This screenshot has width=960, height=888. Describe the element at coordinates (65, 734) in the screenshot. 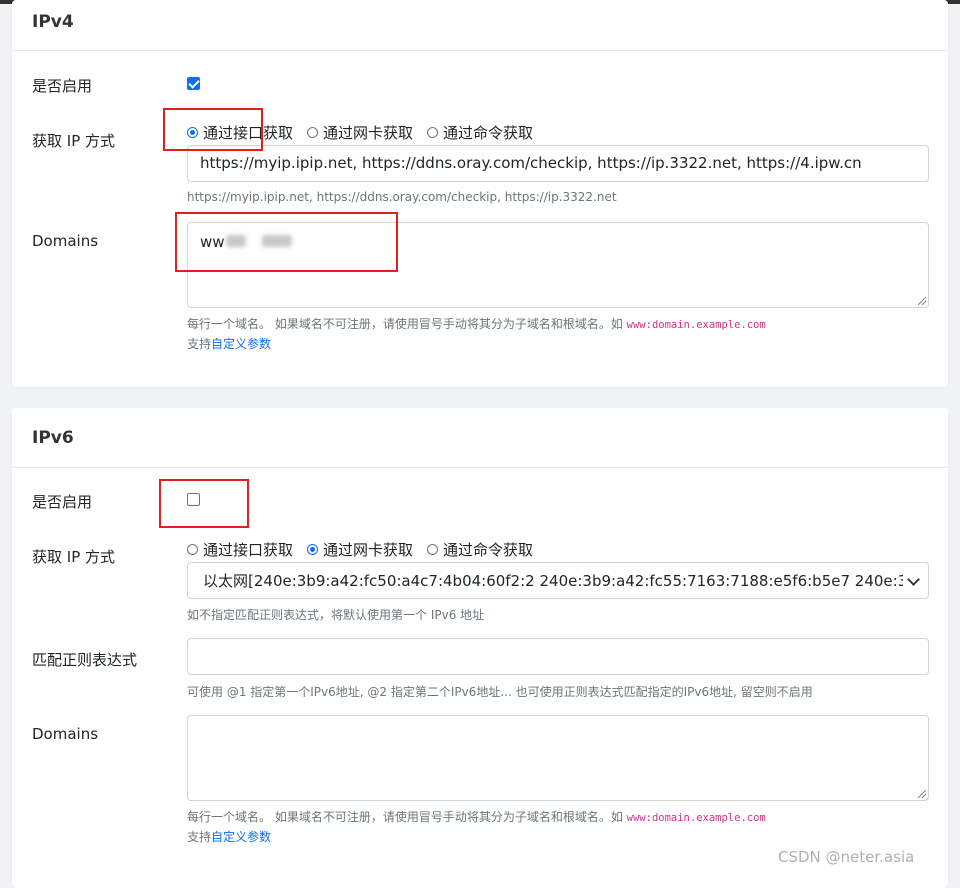

I see `ipv6-domains-label: Domains` at that location.